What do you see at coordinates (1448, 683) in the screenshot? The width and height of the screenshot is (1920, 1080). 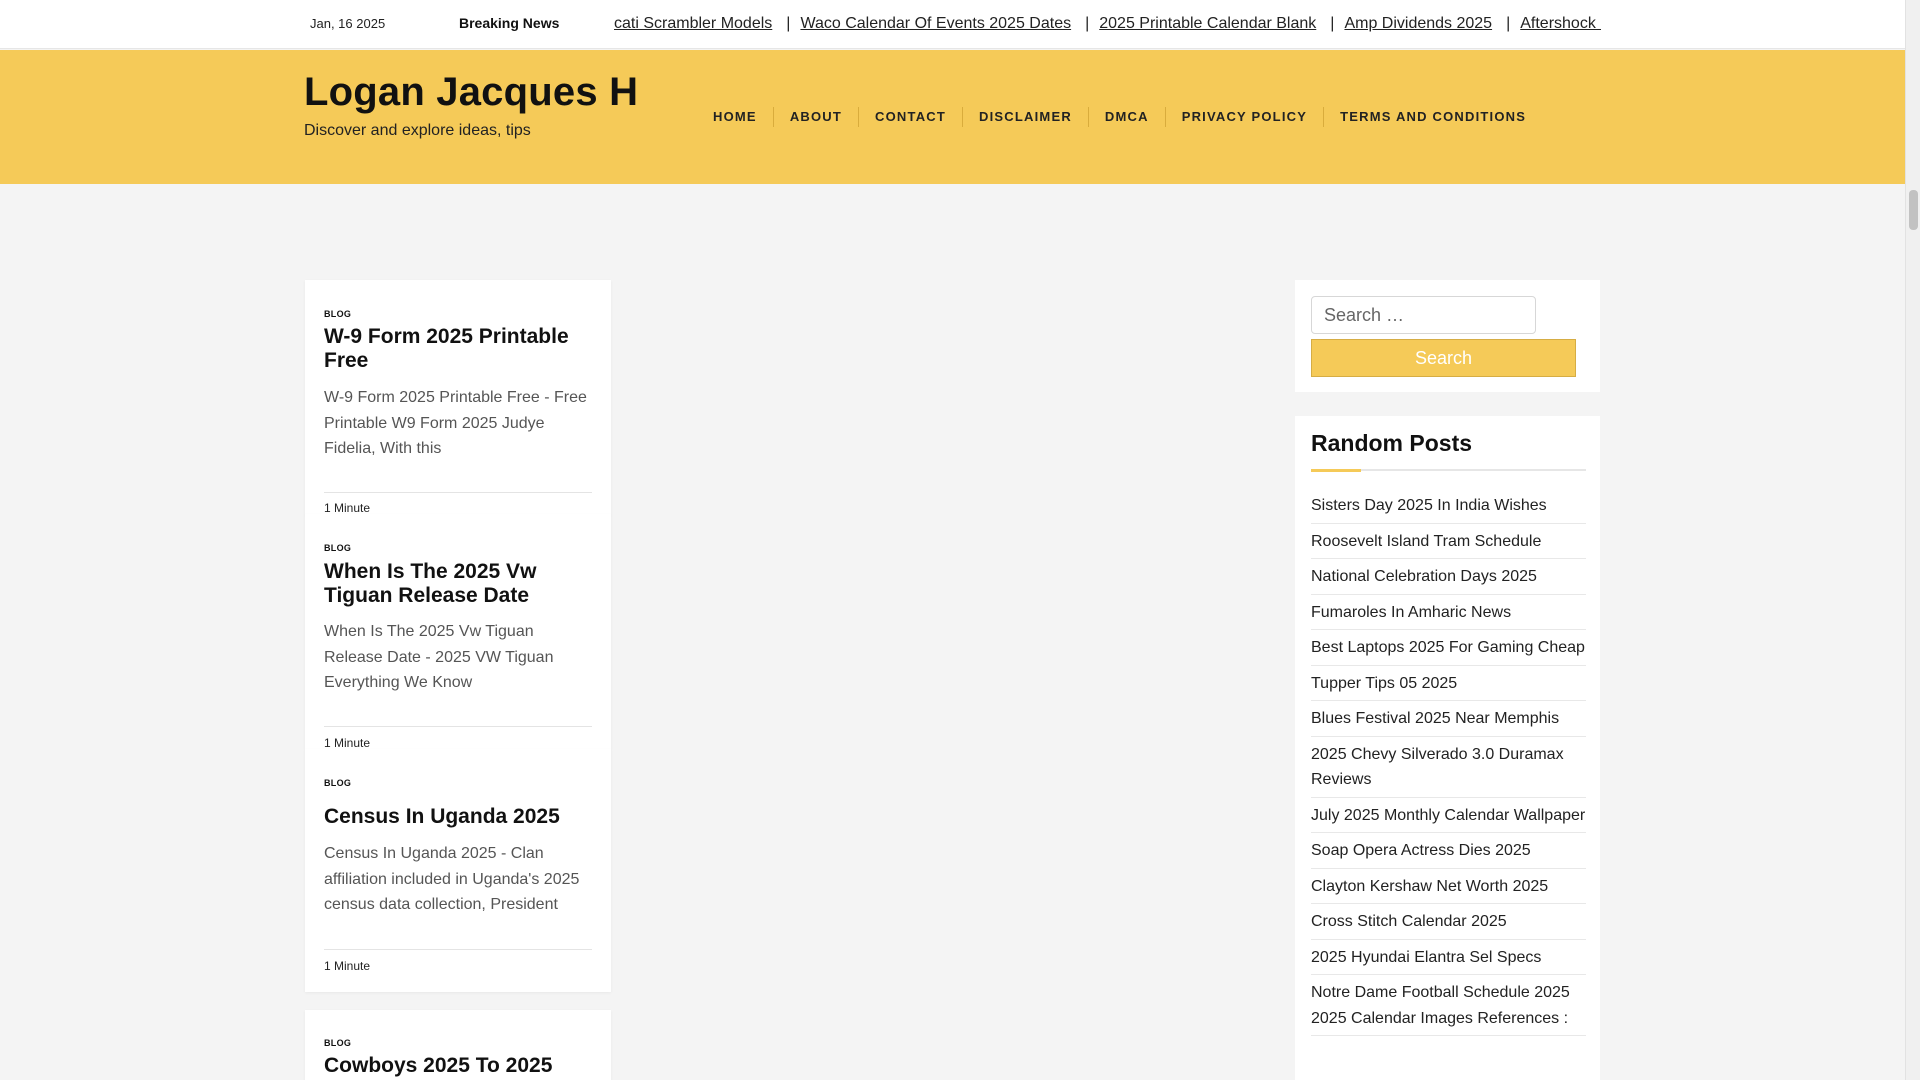 I see `random-post-link: Tupper Tips 05 2025` at bounding box center [1448, 683].